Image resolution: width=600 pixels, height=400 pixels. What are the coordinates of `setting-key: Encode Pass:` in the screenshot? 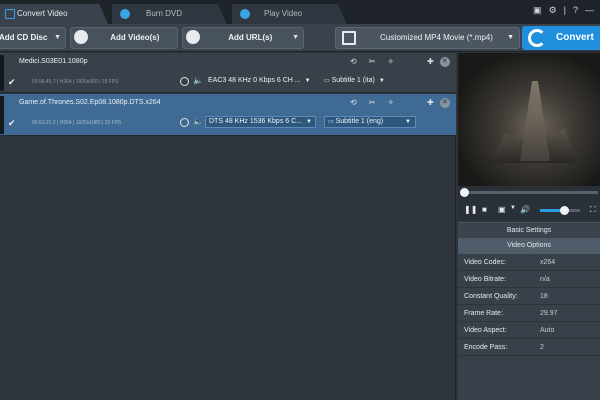 It's located at (486, 347).